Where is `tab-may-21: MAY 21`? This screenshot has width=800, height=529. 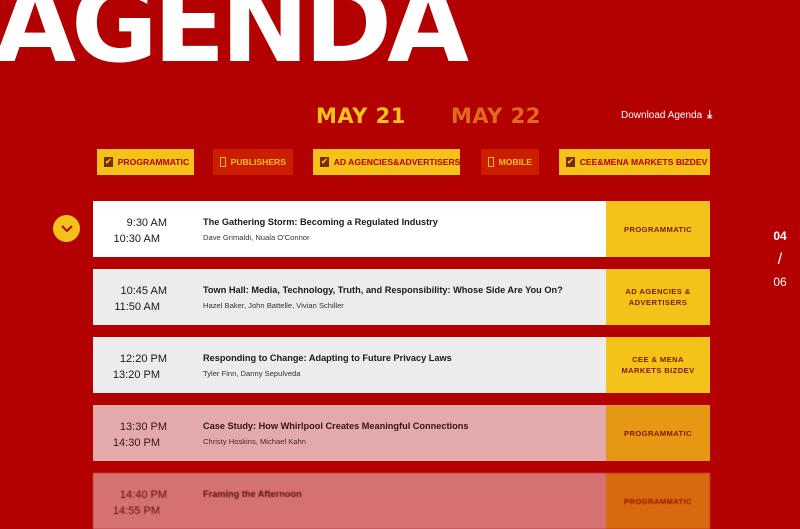
tab-may-21: MAY 21 is located at coordinates (361, 116).